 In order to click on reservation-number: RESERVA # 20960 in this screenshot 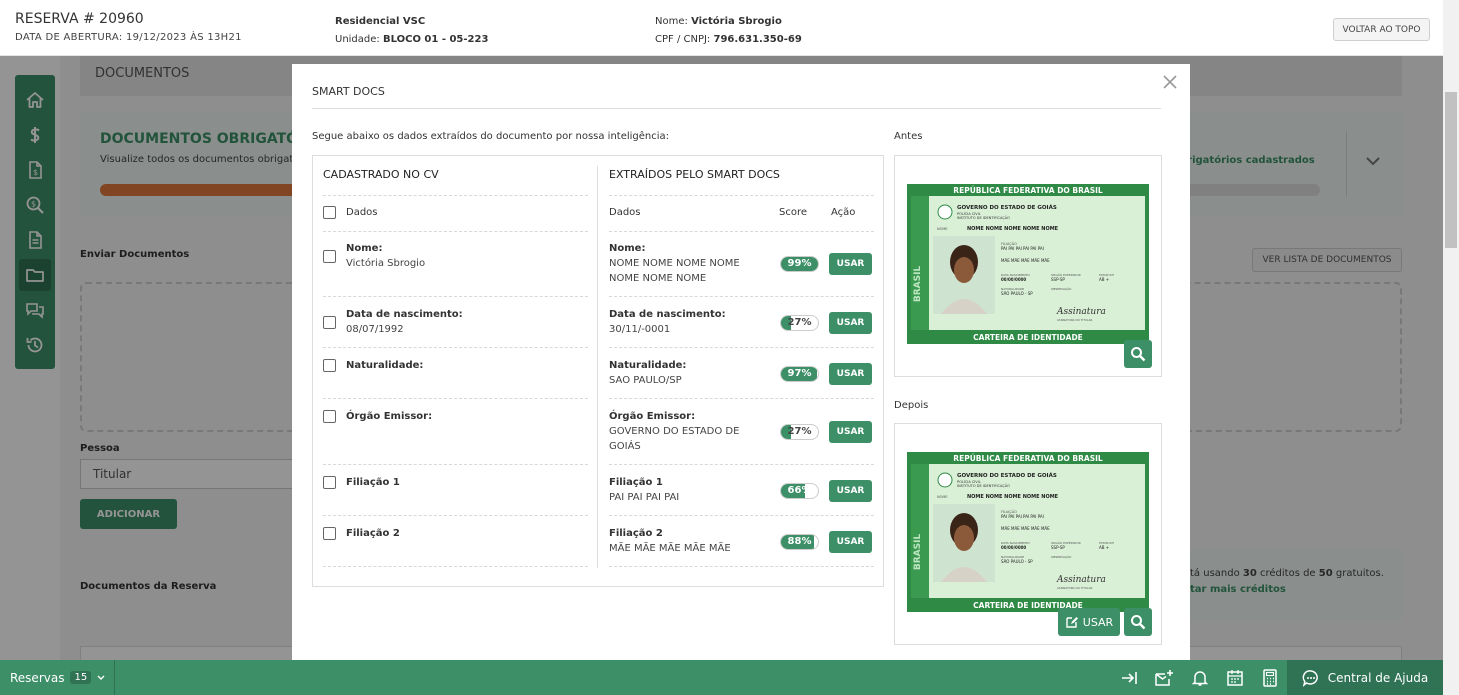, I will do `click(79, 19)`.